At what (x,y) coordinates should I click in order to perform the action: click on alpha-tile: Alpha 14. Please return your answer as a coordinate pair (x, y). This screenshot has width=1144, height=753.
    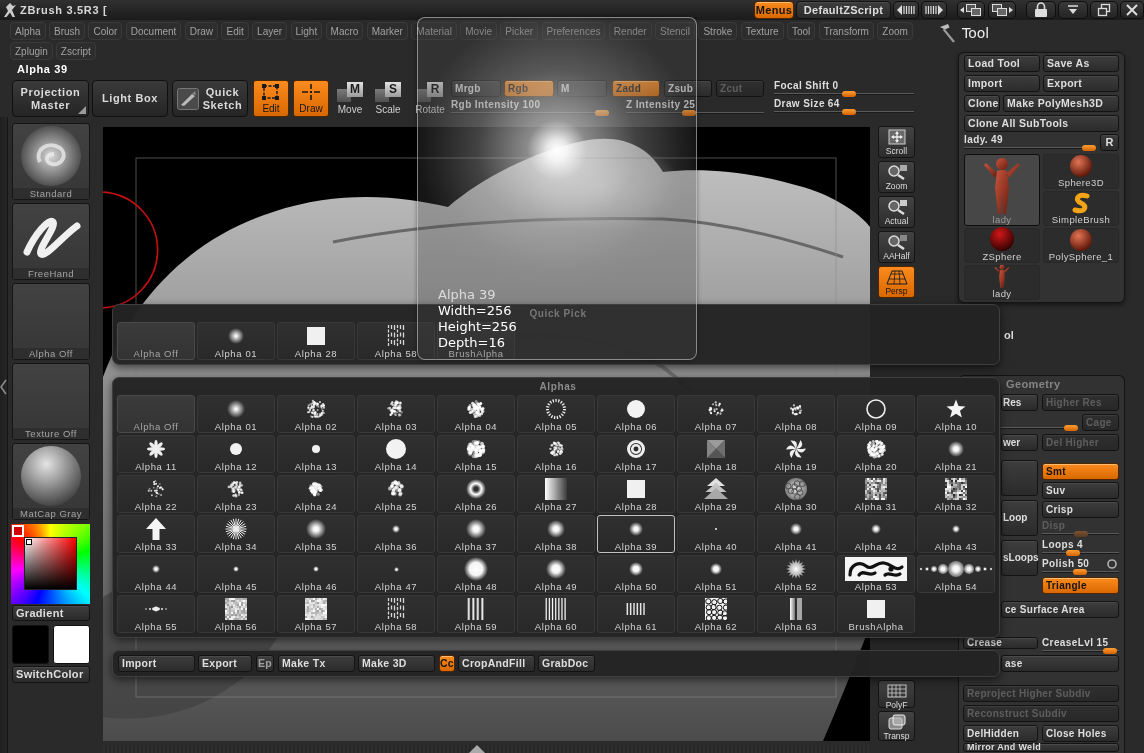
    Looking at the image, I should click on (396, 454).